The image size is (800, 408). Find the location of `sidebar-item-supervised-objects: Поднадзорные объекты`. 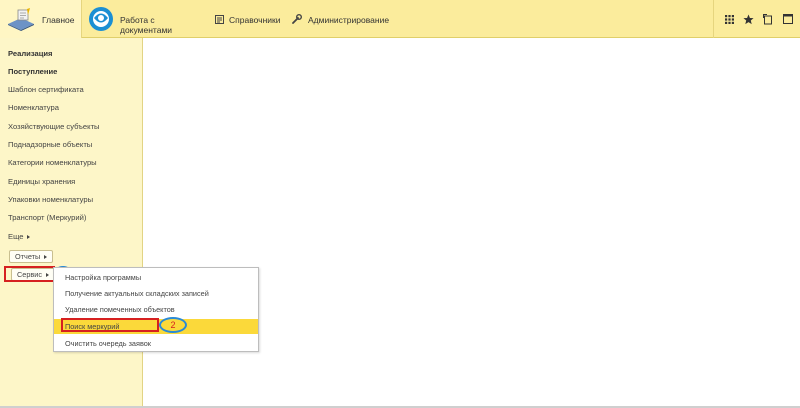

sidebar-item-supervised-objects: Поднадзорные объекты is located at coordinates (50, 144).